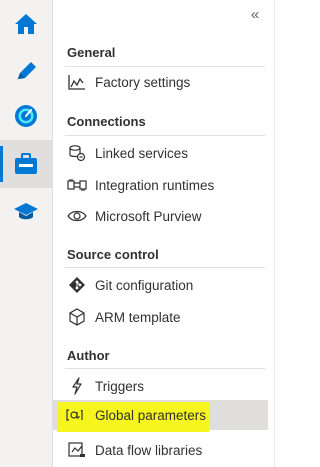  I want to click on nav-item-integration-runtimes: Integration runtimes, so click(161, 185).